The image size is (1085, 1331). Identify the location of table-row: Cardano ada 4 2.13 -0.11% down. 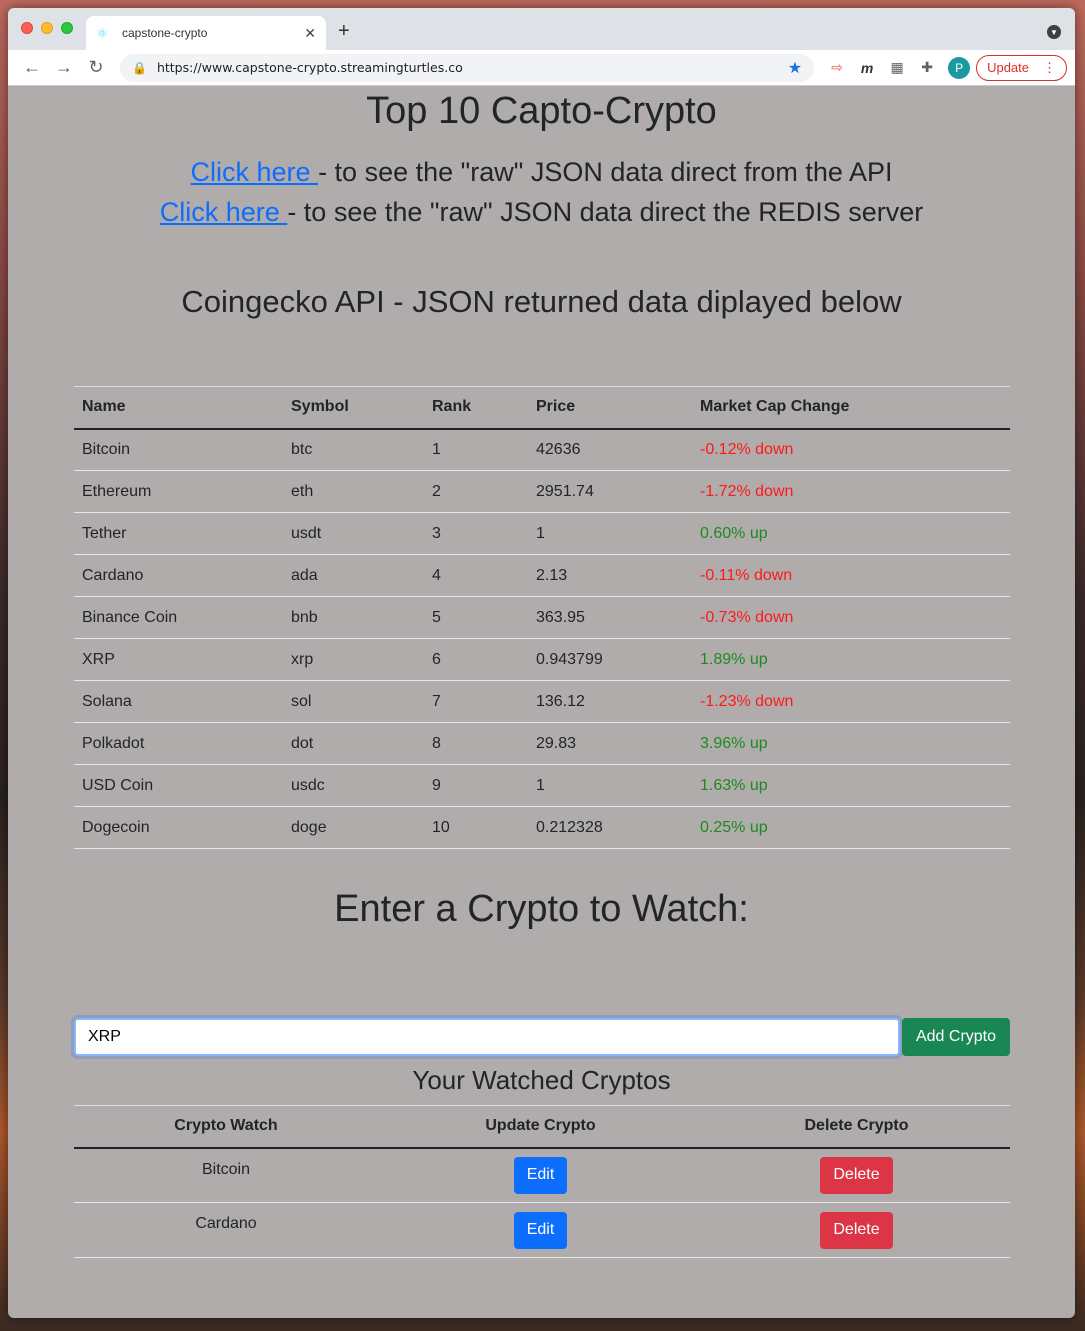
(542, 575).